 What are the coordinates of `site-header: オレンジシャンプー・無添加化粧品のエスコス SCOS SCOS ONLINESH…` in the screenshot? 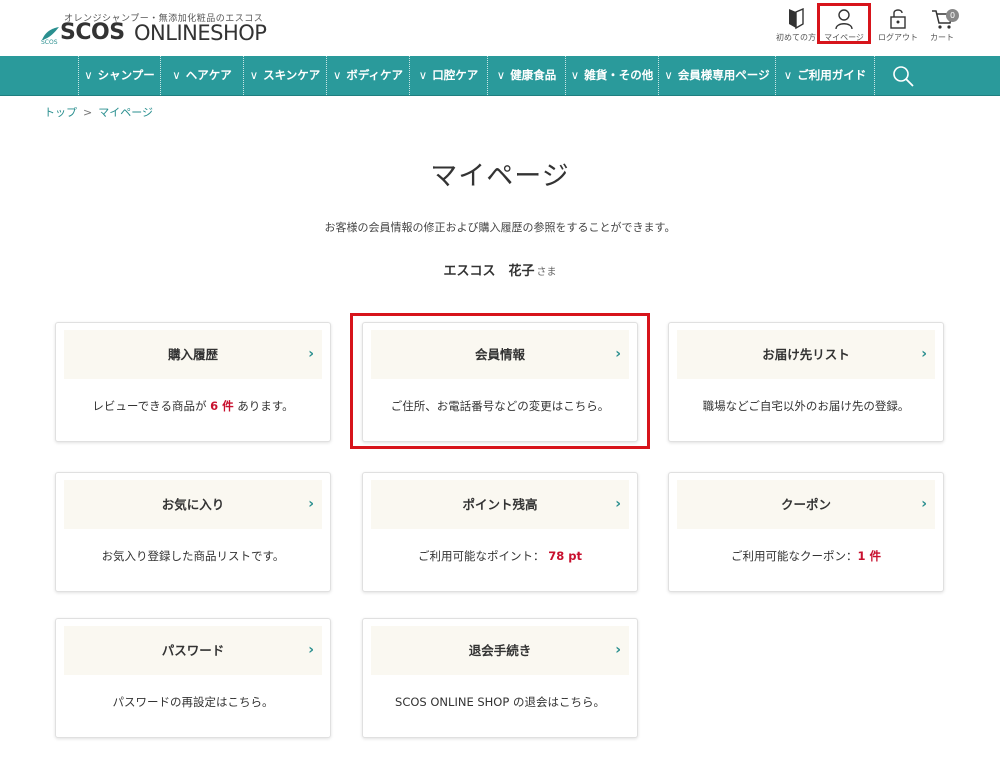 It's located at (500, 28).